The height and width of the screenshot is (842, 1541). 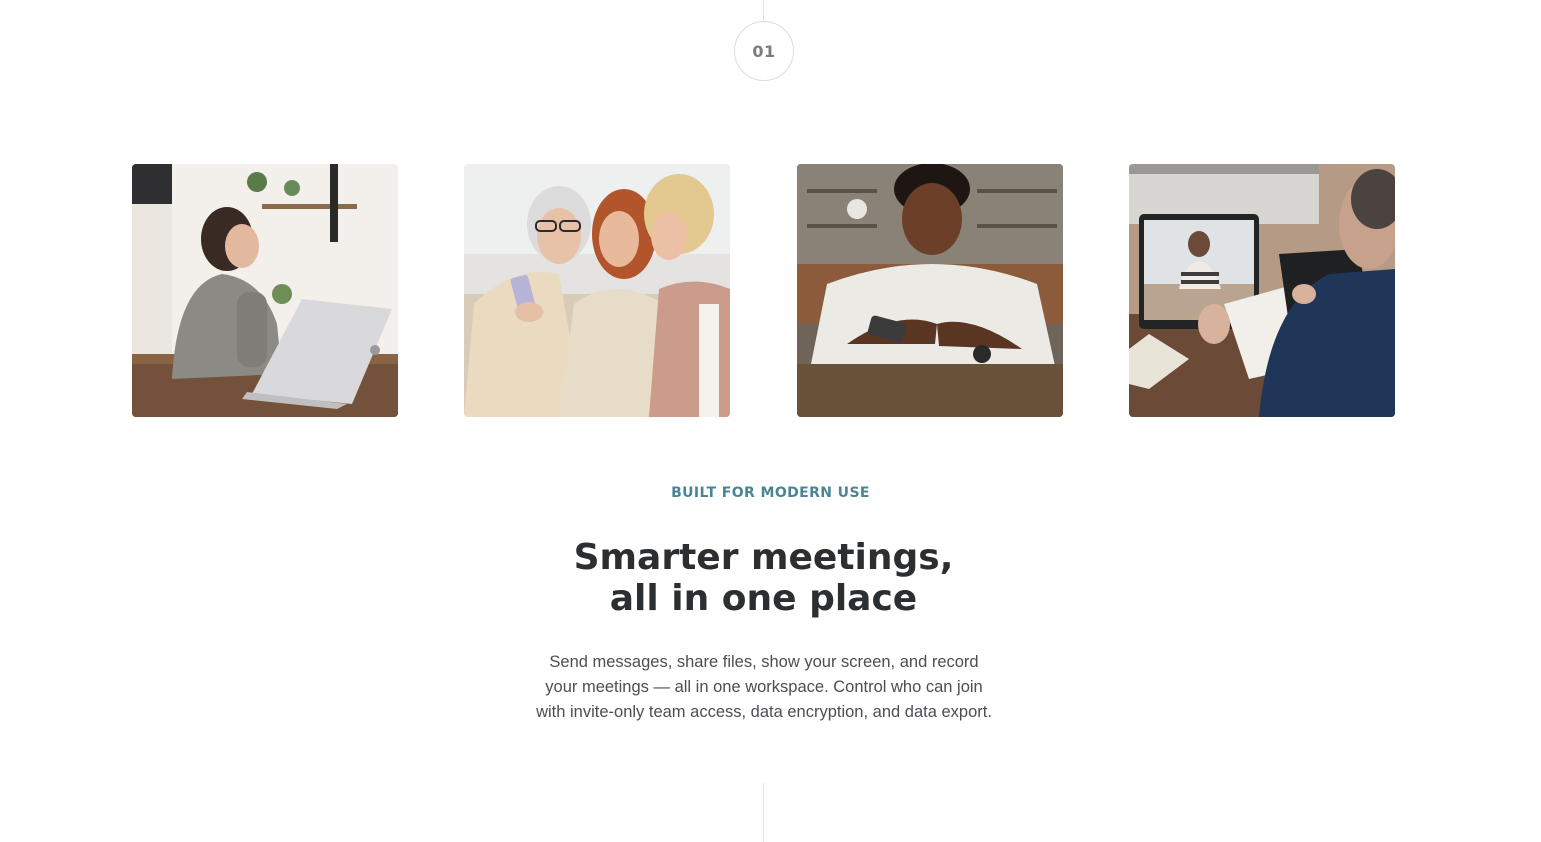 I want to click on section-headline: Smarter meetings, all in one place, so click(x=763, y=578).